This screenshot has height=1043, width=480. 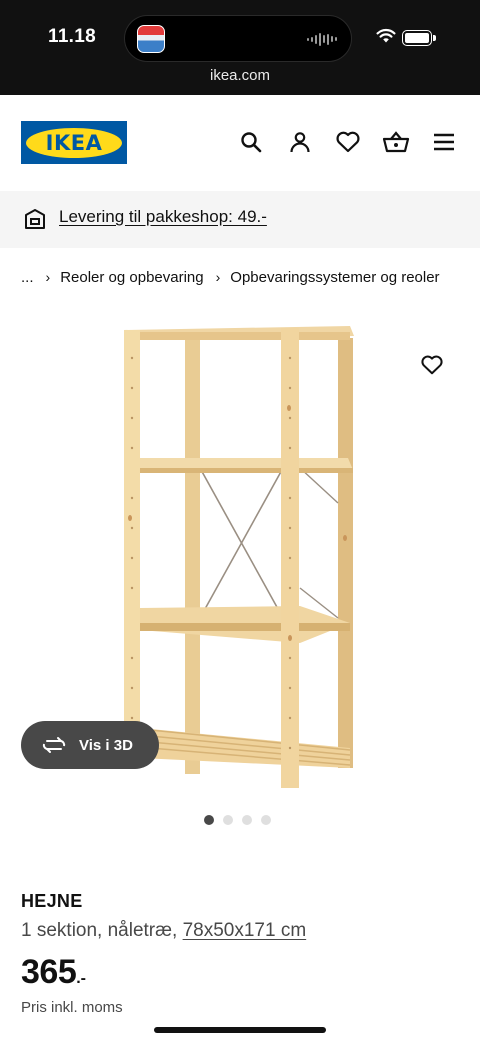 I want to click on gallery-pagination, so click(x=237, y=820).